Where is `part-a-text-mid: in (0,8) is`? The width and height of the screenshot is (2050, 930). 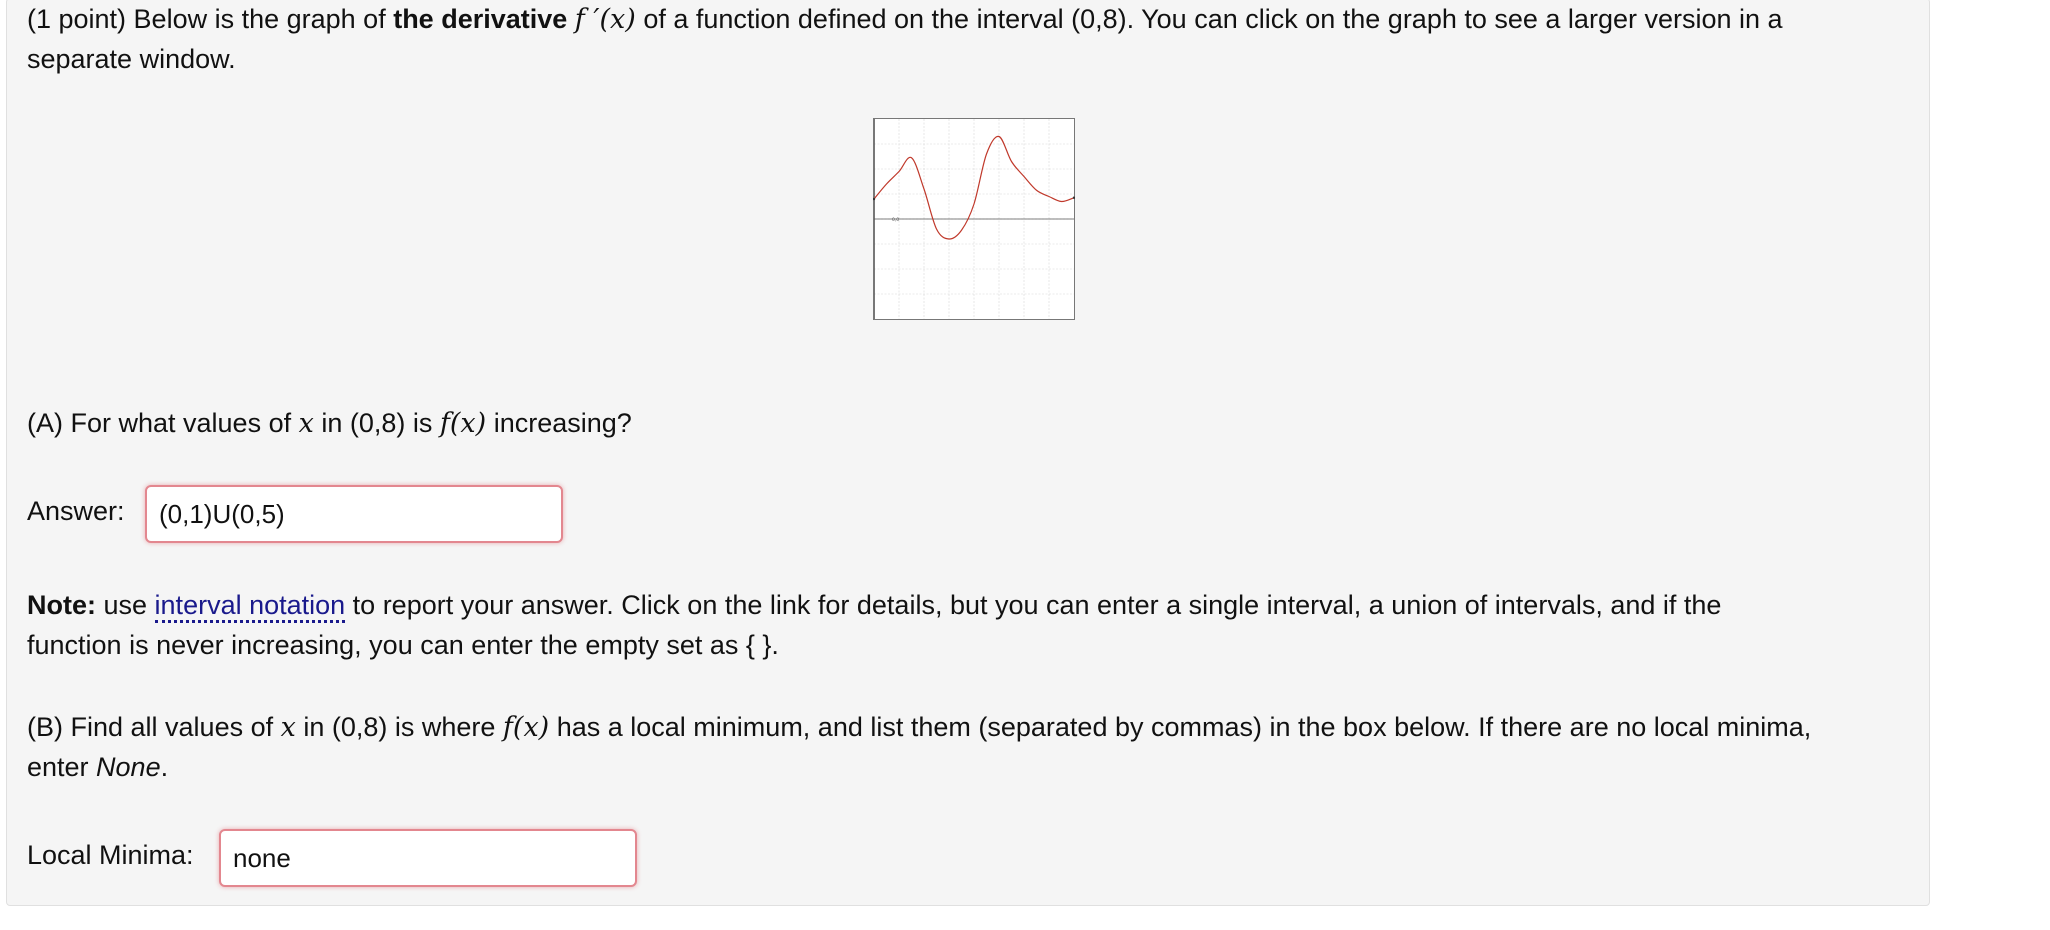 part-a-text-mid: in (0,8) is is located at coordinates (376, 423).